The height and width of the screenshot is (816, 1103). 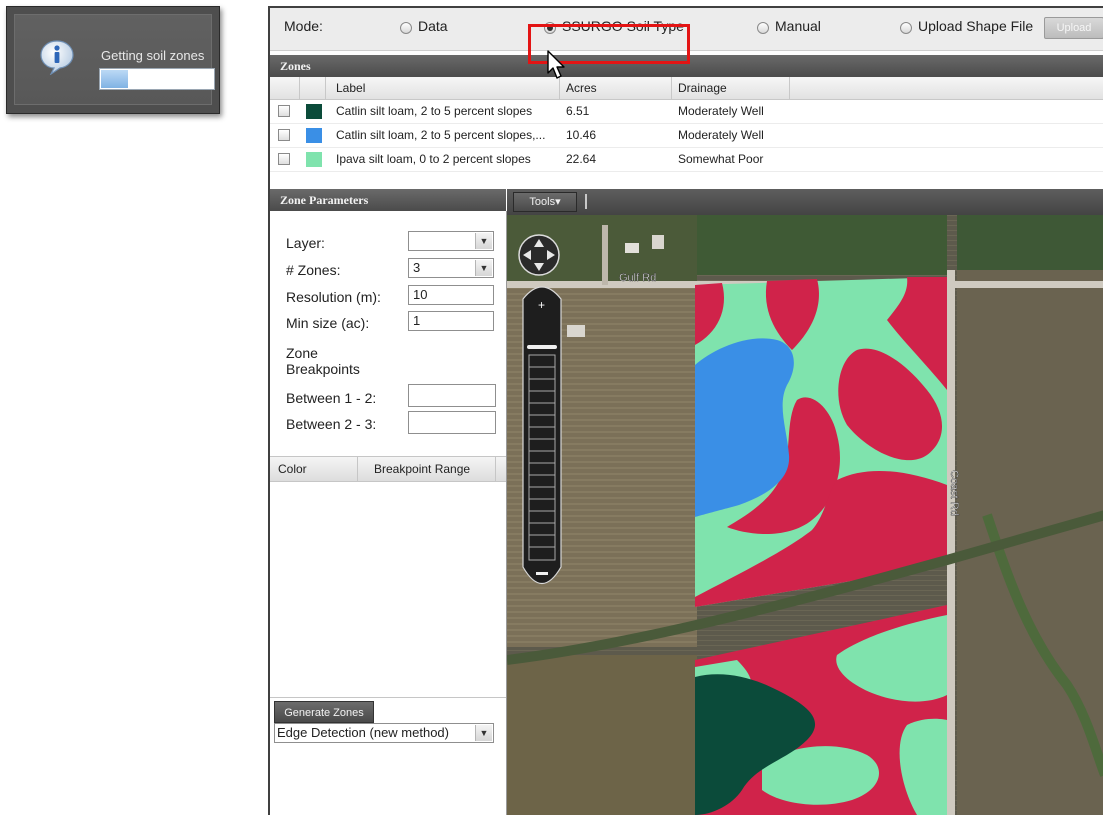 I want to click on breakpoints-heading-line1: Zone, so click(x=302, y=353).